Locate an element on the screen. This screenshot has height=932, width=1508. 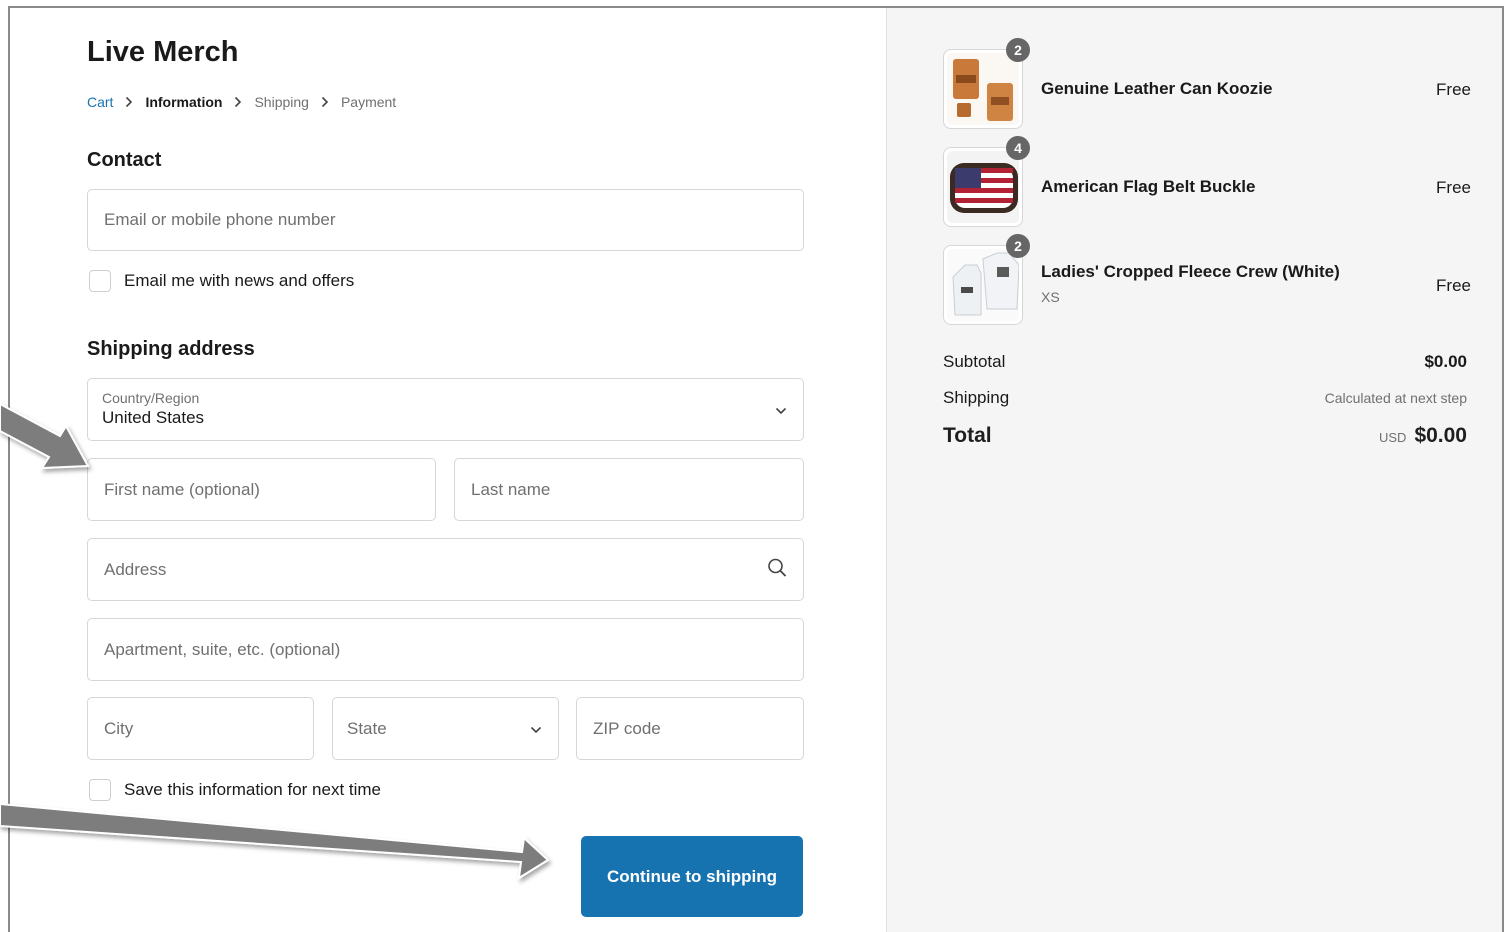
breadcrumb-payment: Payment is located at coordinates (368, 102).